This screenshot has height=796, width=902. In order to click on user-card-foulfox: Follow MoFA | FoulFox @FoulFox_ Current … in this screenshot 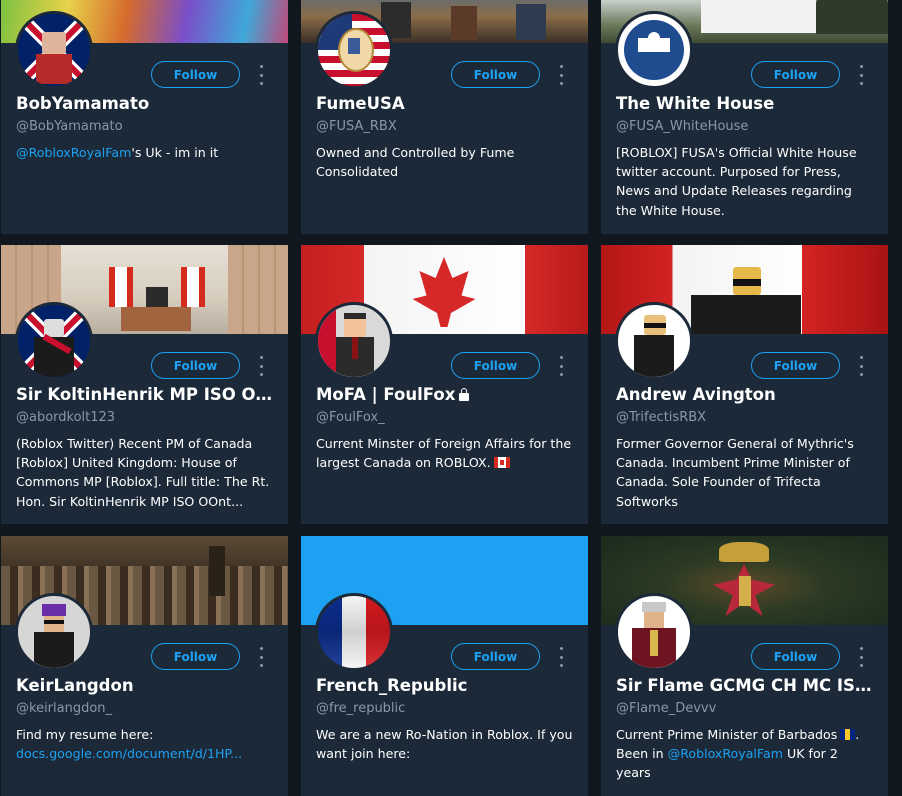, I will do `click(444, 384)`.